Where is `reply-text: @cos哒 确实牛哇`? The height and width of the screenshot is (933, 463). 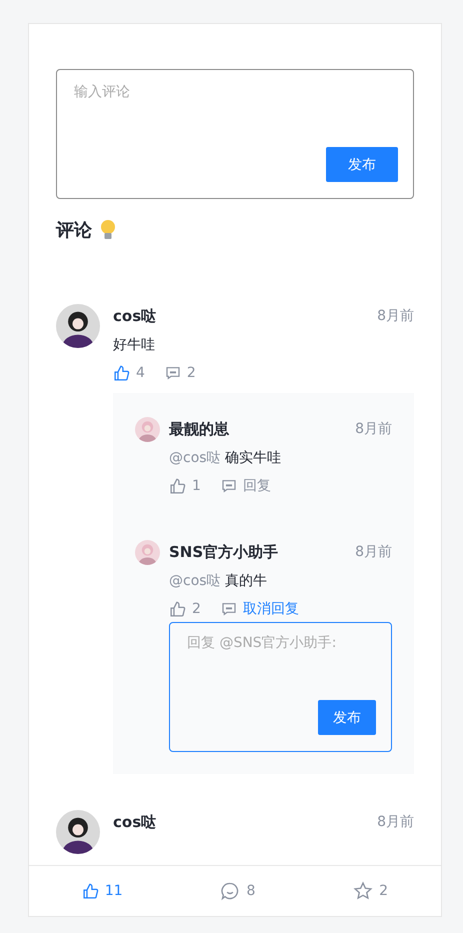 reply-text: @cos哒 确实牛哇 is located at coordinates (225, 458).